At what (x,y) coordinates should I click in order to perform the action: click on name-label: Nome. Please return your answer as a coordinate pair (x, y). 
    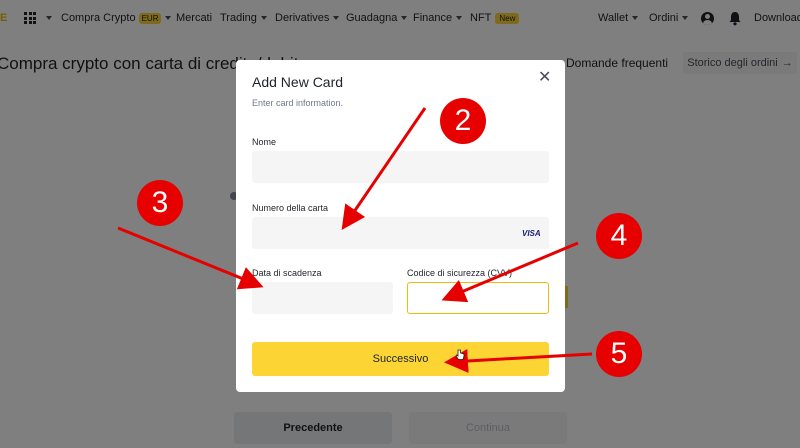
    Looking at the image, I should click on (264, 142).